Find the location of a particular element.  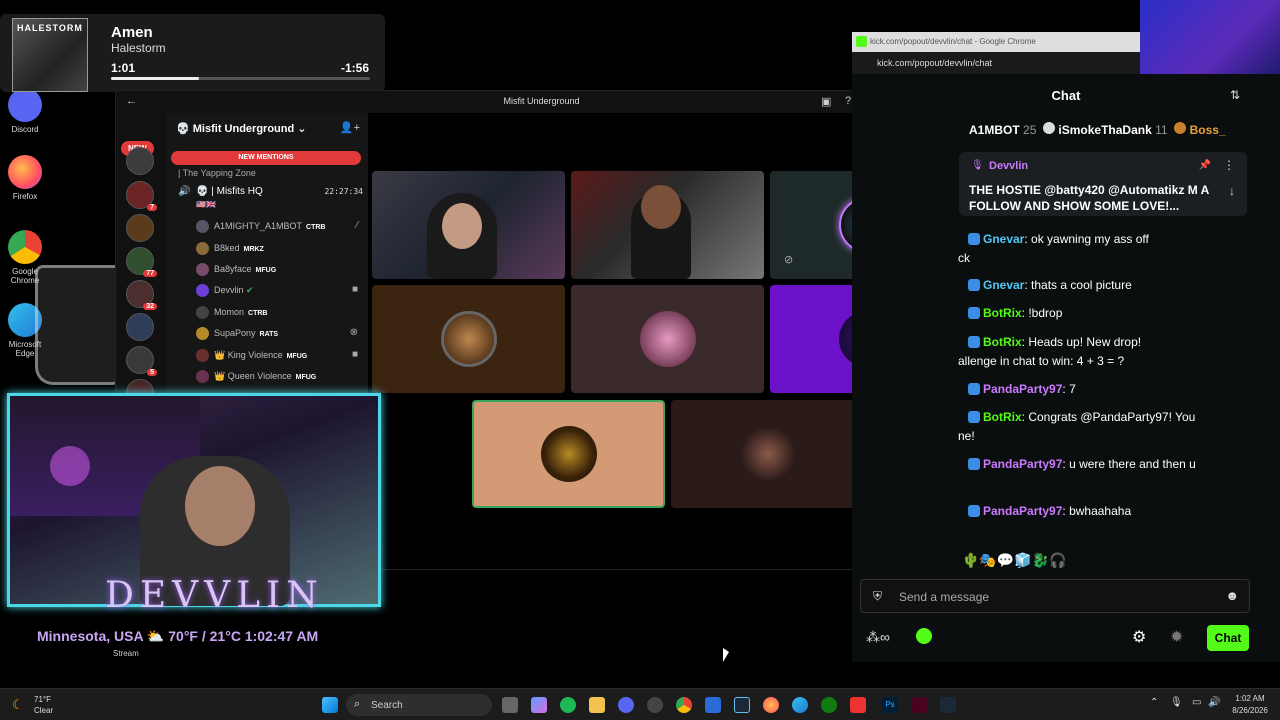

url-text: kick.com/popout/devvlin/chat is located at coordinates (935, 63).